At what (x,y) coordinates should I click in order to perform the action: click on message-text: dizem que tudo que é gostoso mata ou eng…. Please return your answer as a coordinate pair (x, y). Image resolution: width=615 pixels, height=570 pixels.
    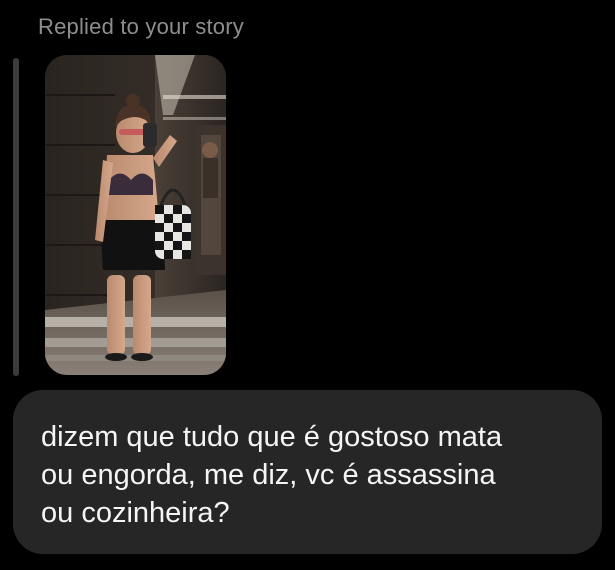
    Looking at the image, I should click on (272, 475).